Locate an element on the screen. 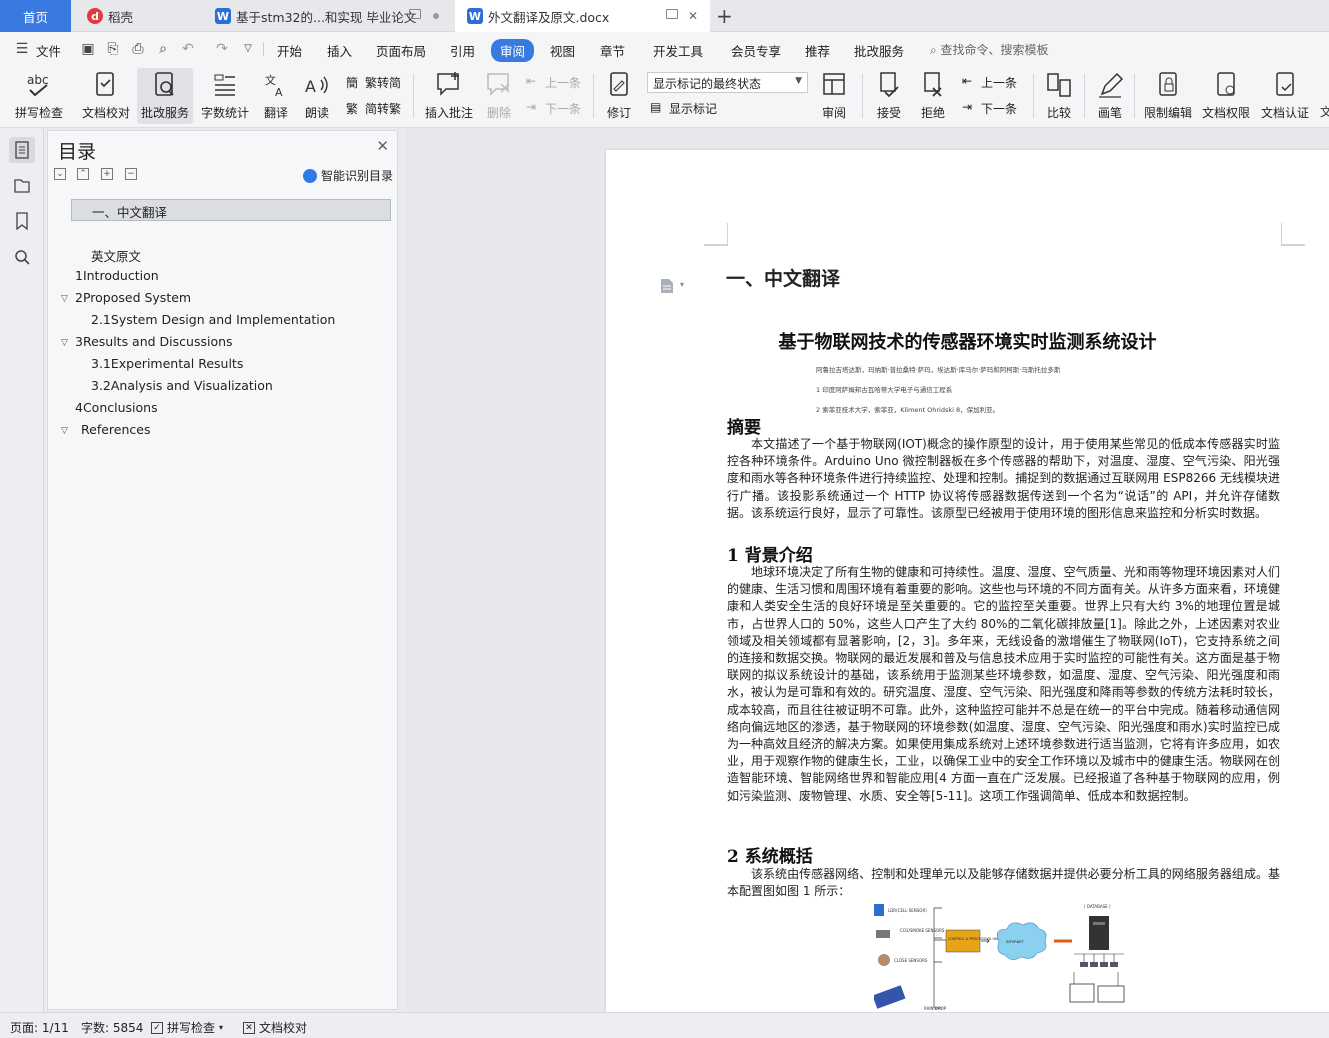 This screenshot has width=1329, height=1038. menu-recommend: 推荐 is located at coordinates (817, 50).